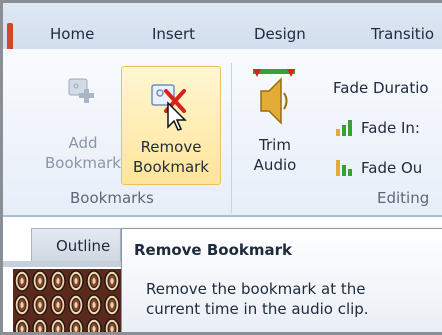 The image size is (442, 335). What do you see at coordinates (275, 155) in the screenshot?
I see `trim-audio-label: Trim Audio` at bounding box center [275, 155].